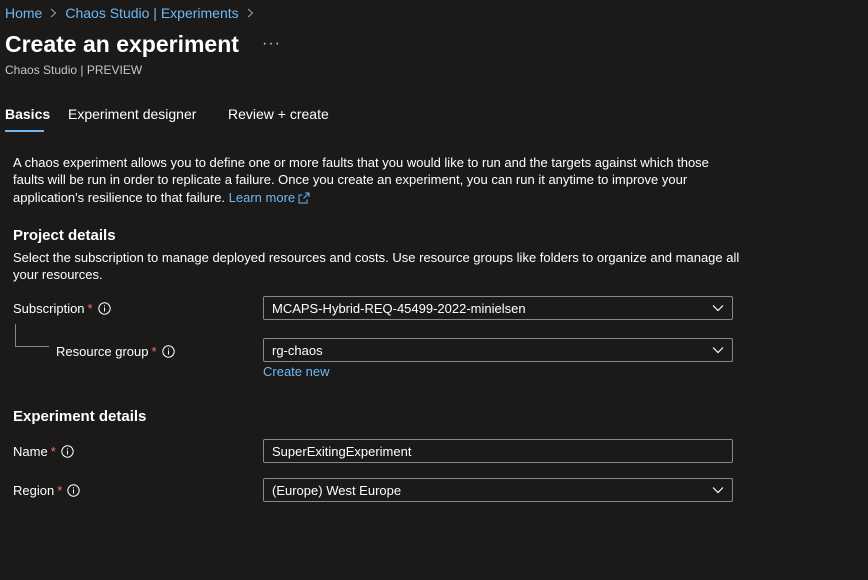 This screenshot has width=868, height=580. I want to click on breadcrumb-home: Home, so click(23, 13).